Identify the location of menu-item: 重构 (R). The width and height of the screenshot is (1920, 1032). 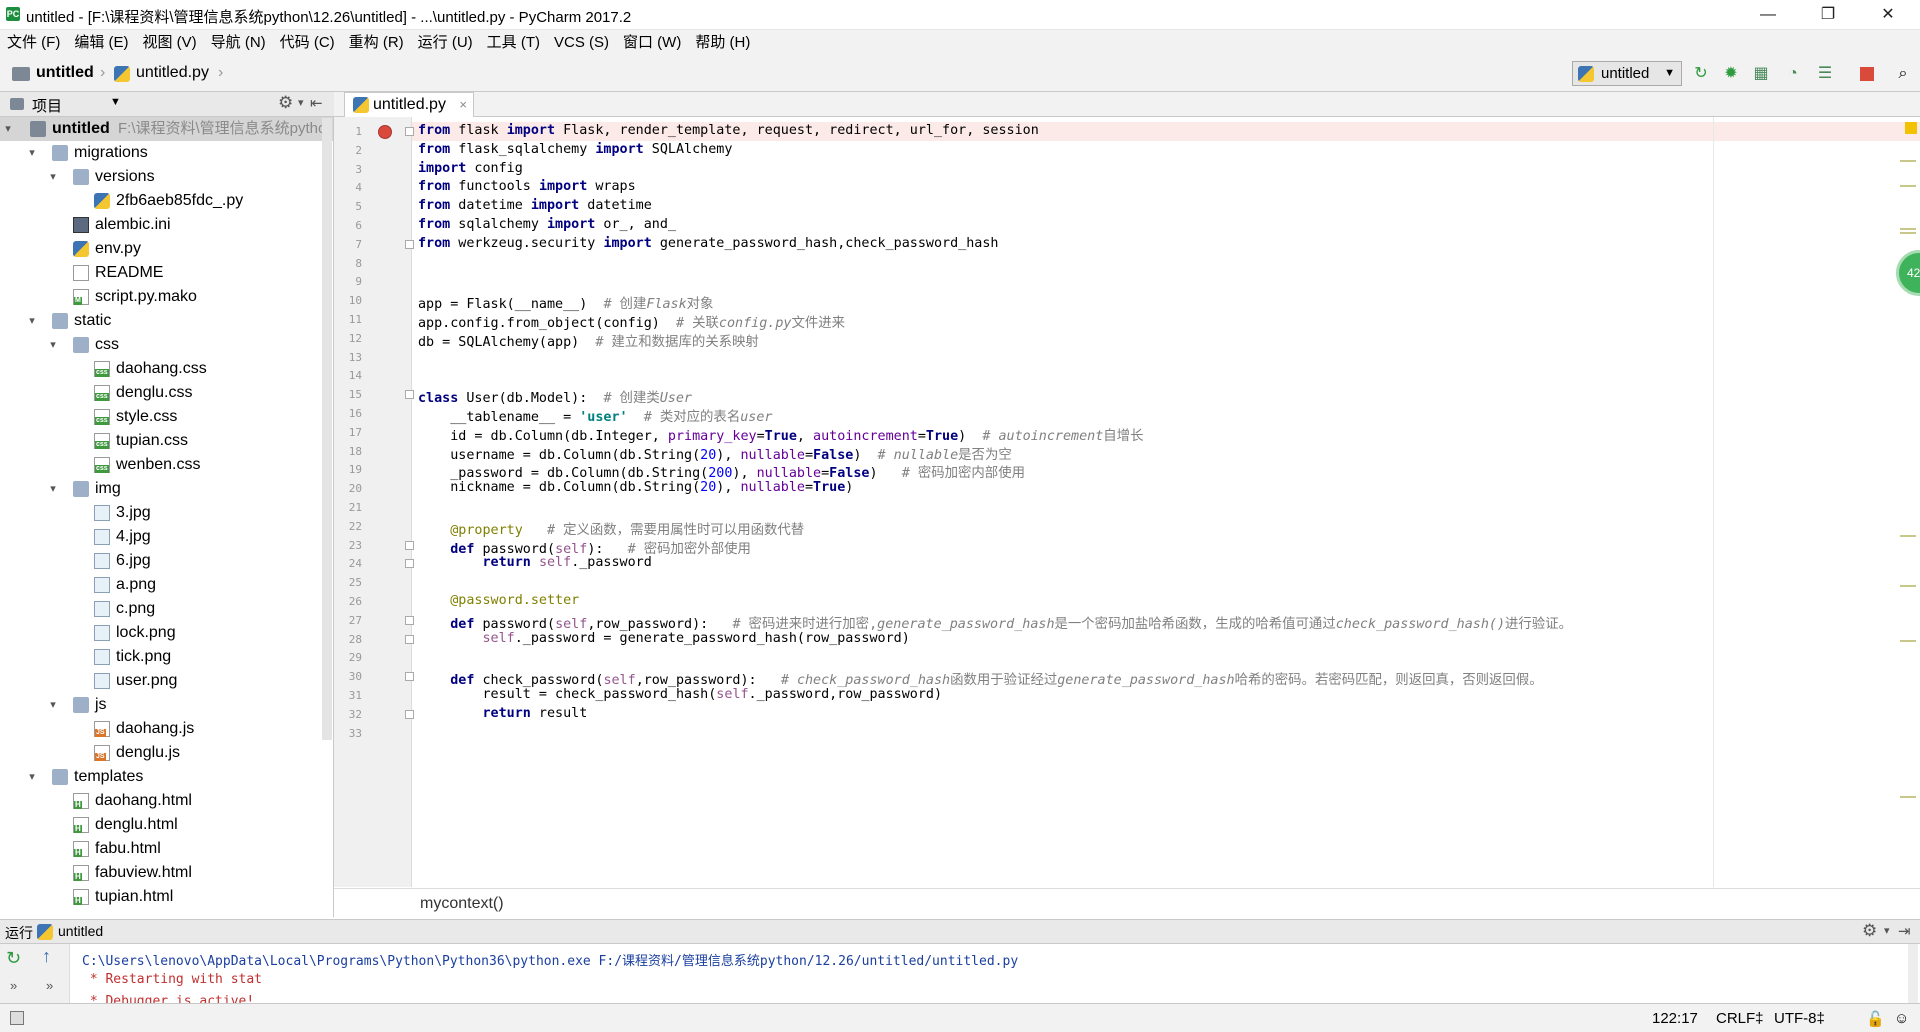
(376, 41).